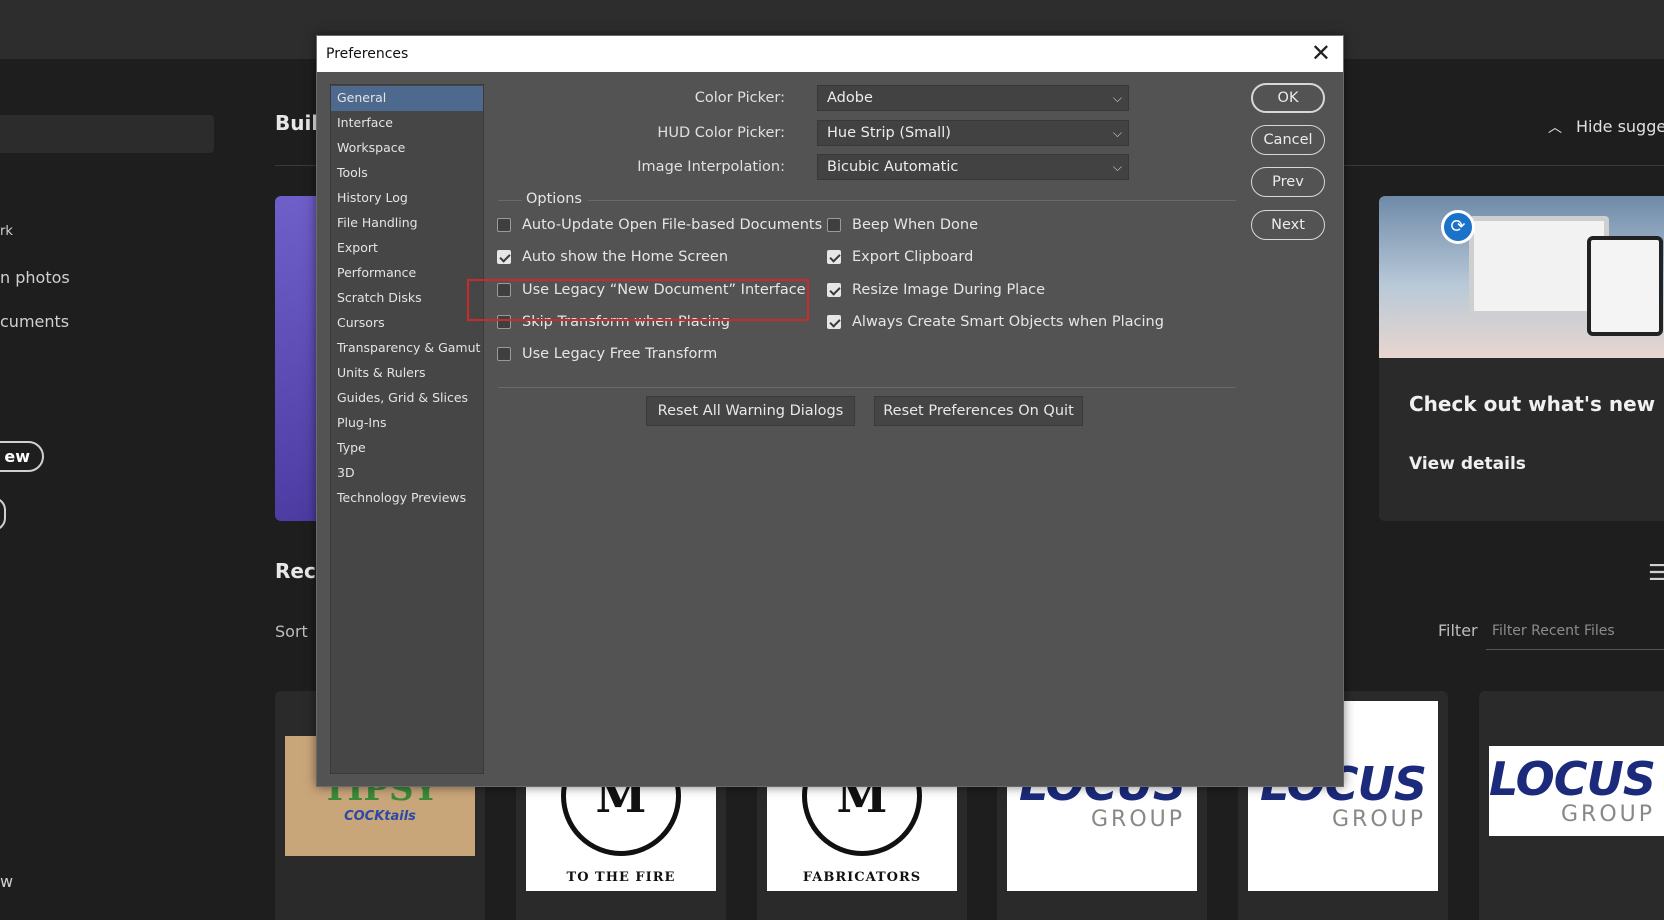 Image resolution: width=1664 pixels, height=920 pixels. I want to click on beep-when-done-option: Beep When Done, so click(902, 225).